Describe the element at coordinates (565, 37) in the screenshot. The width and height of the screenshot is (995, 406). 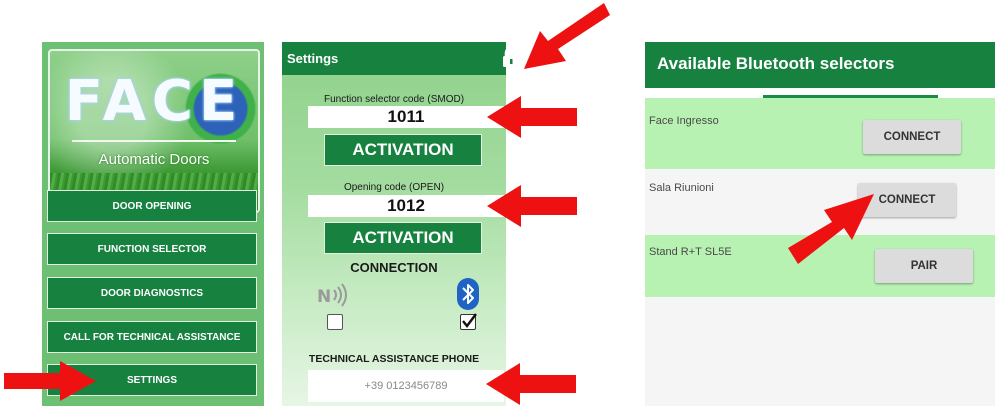
I see `pointer-arrow-lock` at that location.